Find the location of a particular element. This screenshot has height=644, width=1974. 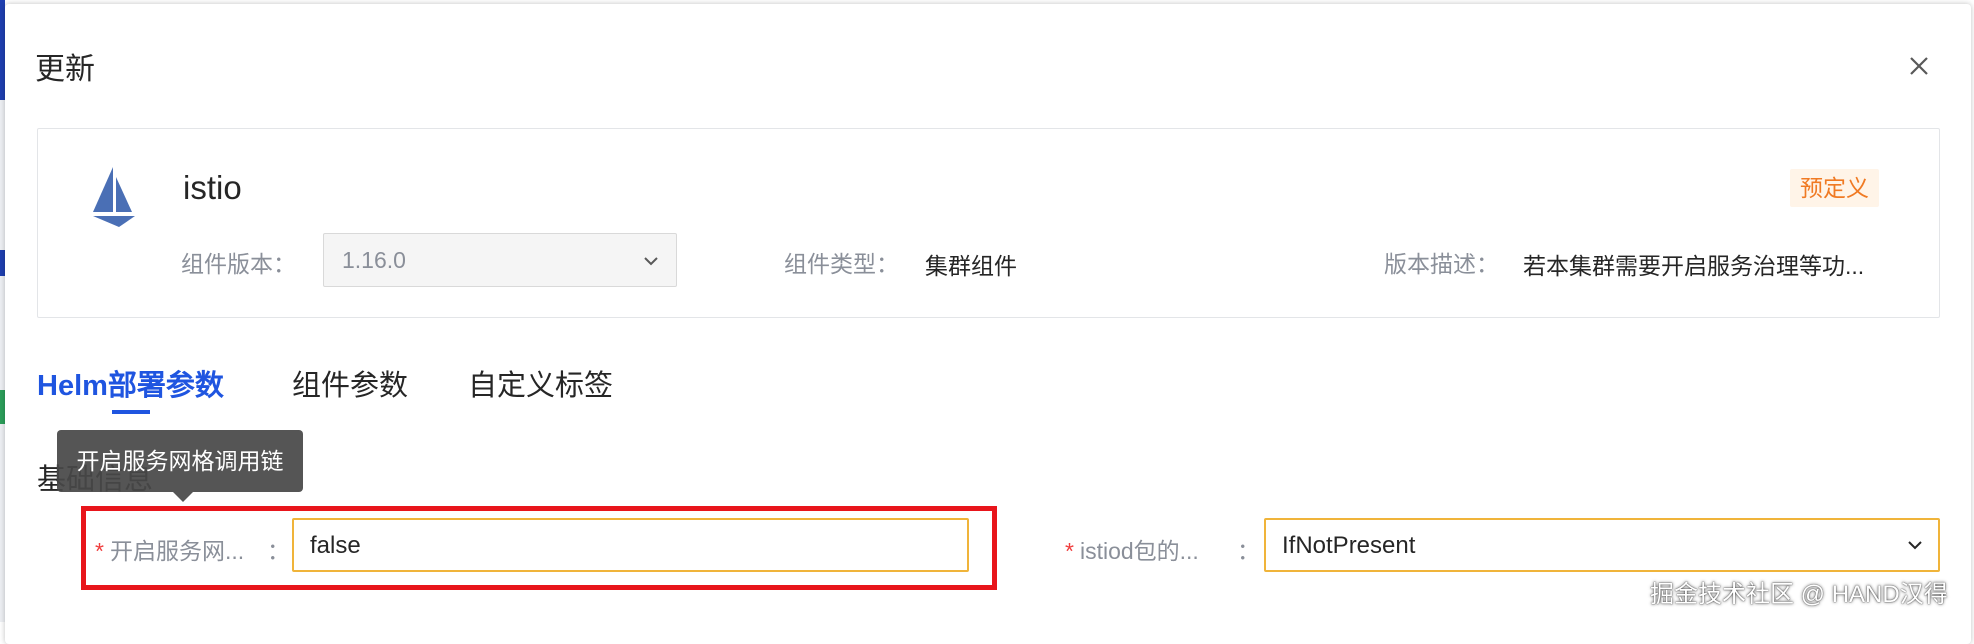

dialog-title: 更新 is located at coordinates (65, 69).